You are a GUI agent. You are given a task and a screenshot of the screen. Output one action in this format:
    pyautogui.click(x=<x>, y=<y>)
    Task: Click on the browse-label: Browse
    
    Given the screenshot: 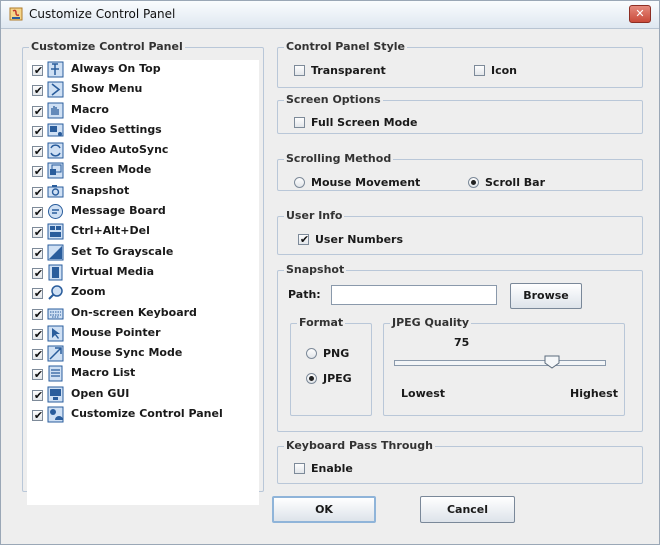 What is the action you would take?
    pyautogui.click(x=546, y=295)
    